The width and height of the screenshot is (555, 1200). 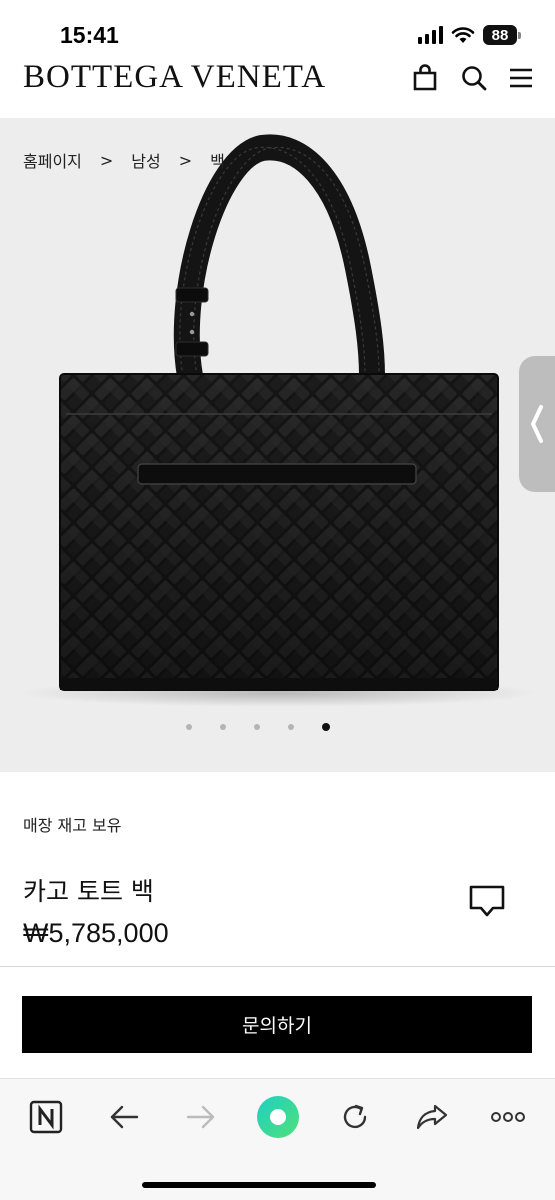 What do you see at coordinates (432, 1117) in the screenshot?
I see `share-icon` at bounding box center [432, 1117].